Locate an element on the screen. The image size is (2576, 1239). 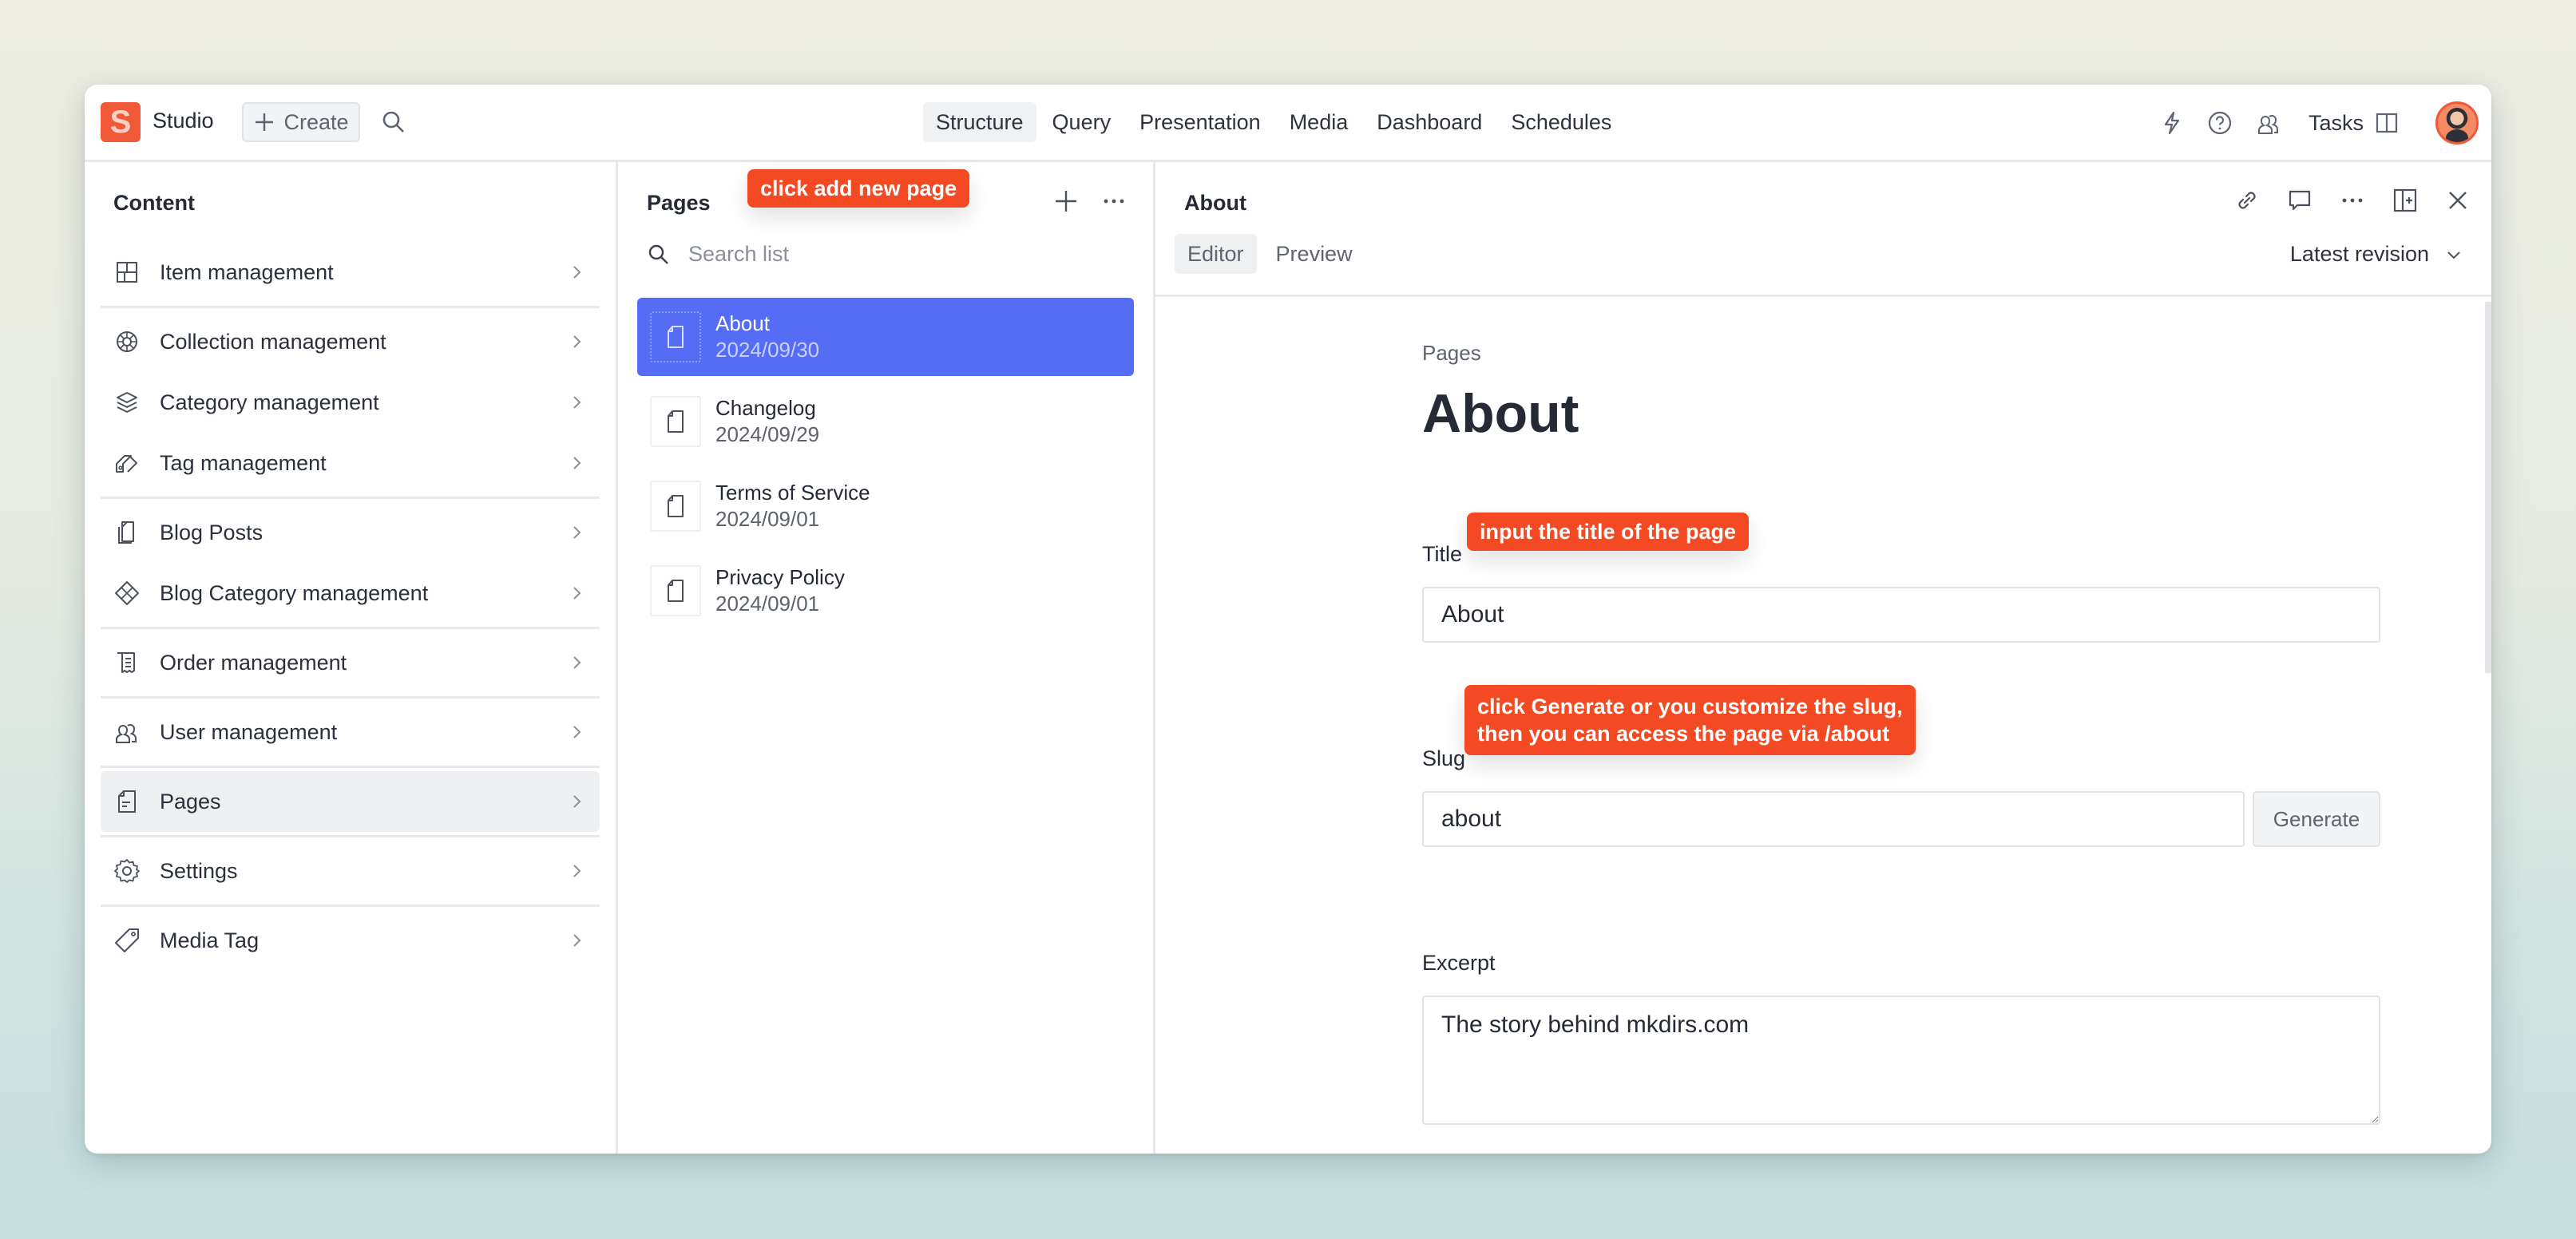
nav-structure: Structure is located at coordinates (979, 122).